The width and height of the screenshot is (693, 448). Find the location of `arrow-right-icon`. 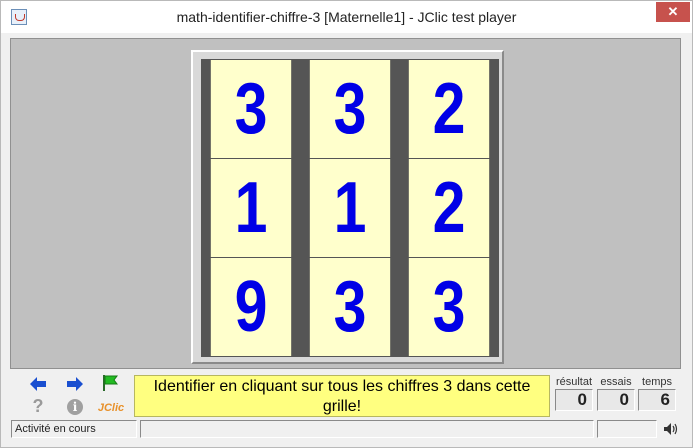

arrow-right-icon is located at coordinates (75, 384).